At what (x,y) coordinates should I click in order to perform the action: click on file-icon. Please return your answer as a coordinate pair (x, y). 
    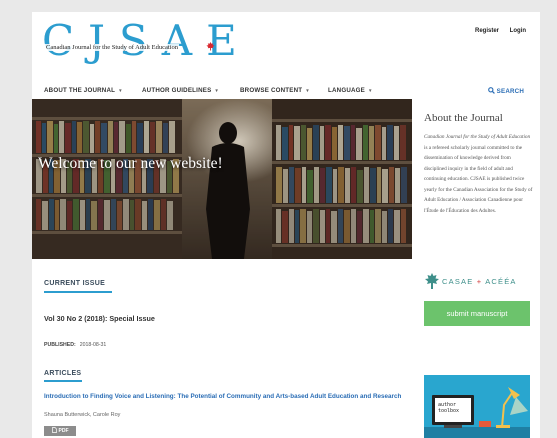
    Looking at the image, I should click on (54, 430).